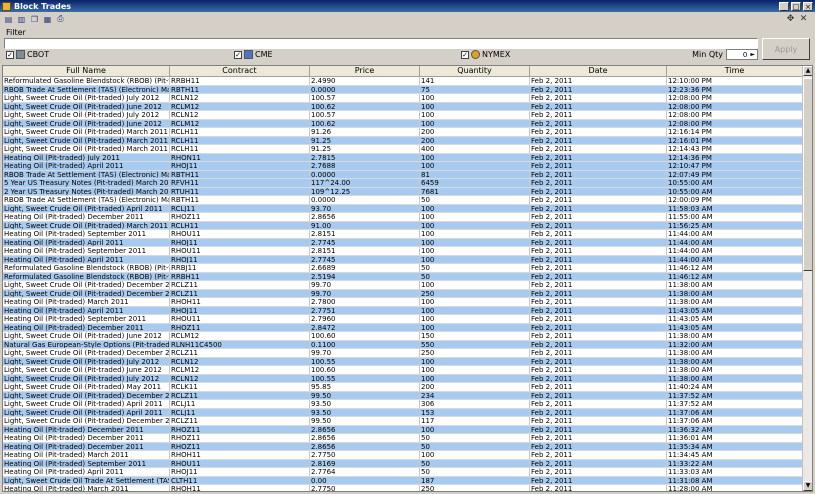  Describe the element at coordinates (808, 6) in the screenshot. I see `close-button: ×` at that location.